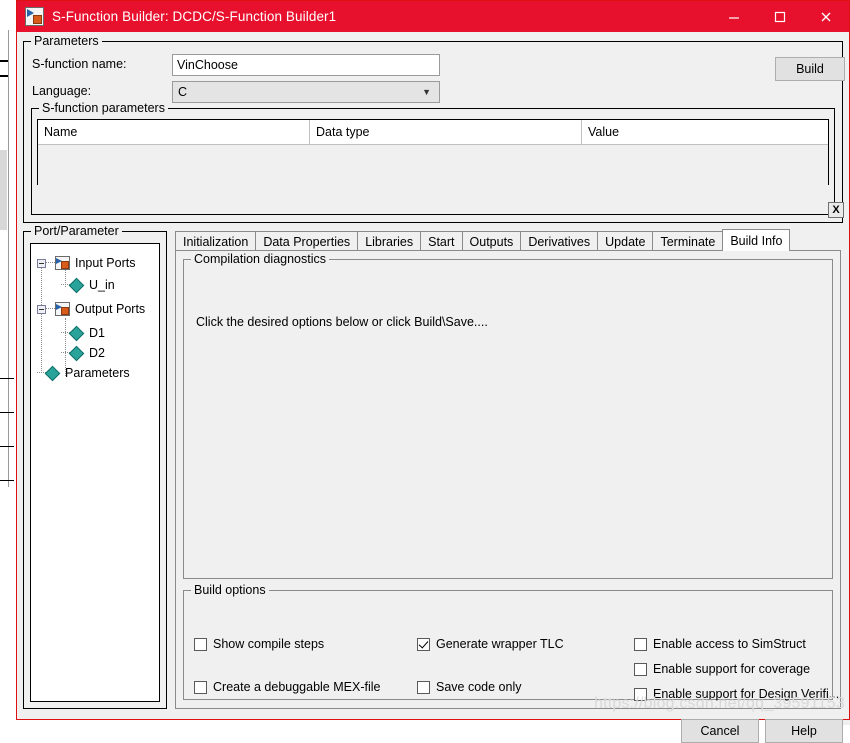  What do you see at coordinates (110, 309) in the screenshot?
I see `tree-item-label: Output Ports` at bounding box center [110, 309].